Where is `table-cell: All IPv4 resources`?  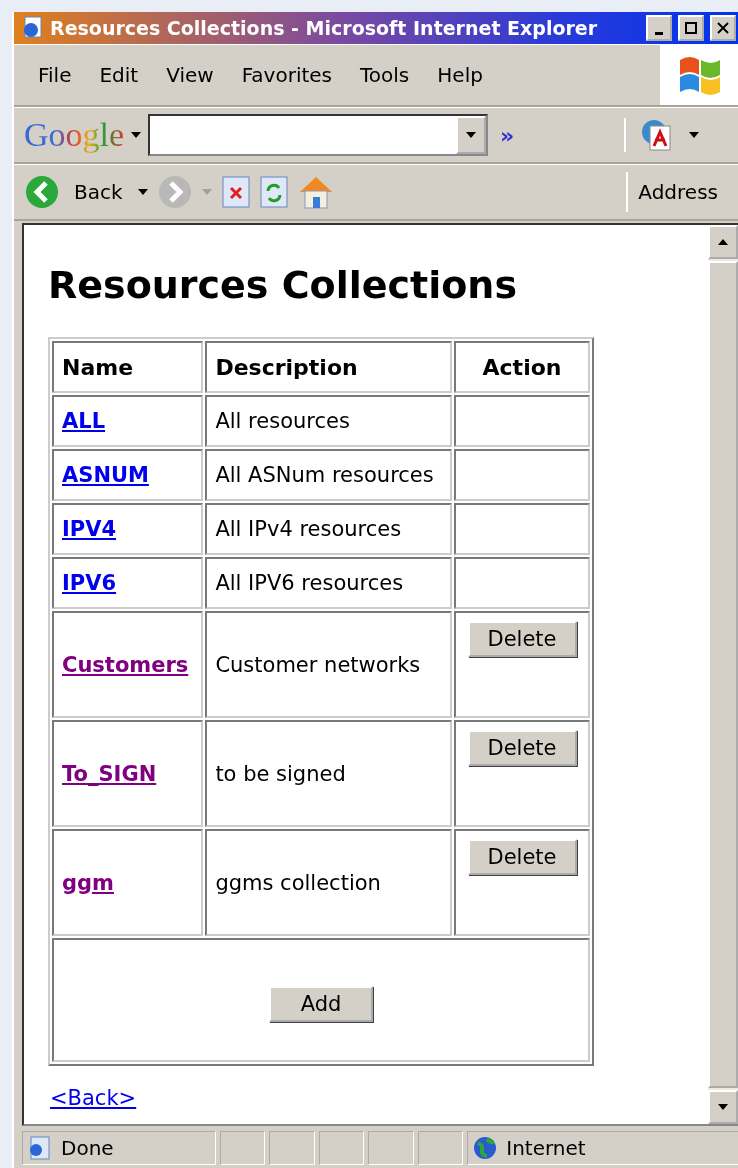
table-cell: All IPv4 resources is located at coordinates (328, 529).